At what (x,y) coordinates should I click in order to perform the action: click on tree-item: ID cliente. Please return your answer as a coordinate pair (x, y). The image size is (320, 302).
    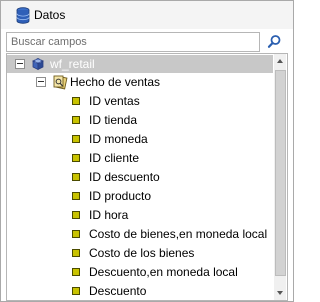
    Looking at the image, I should click on (140, 158).